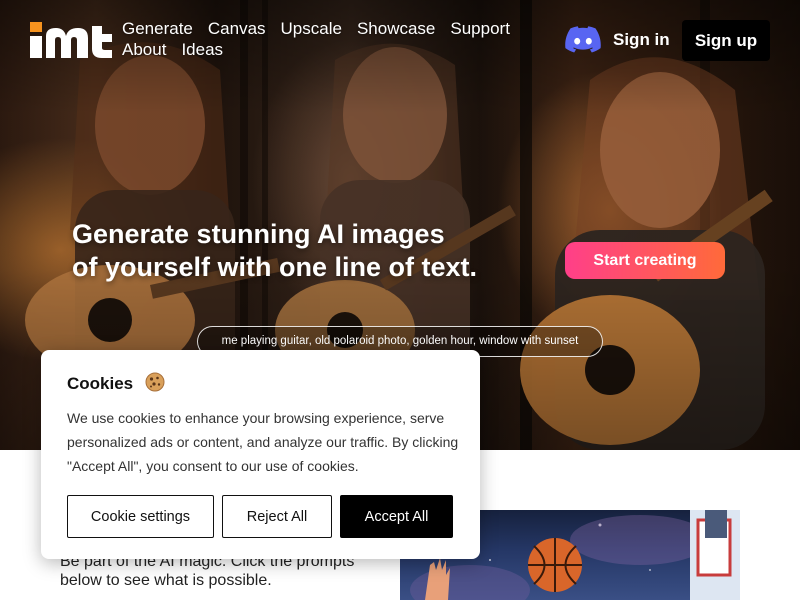 This screenshot has height=600, width=800. Describe the element at coordinates (480, 29) in the screenshot. I see `nav-support: Support` at that location.